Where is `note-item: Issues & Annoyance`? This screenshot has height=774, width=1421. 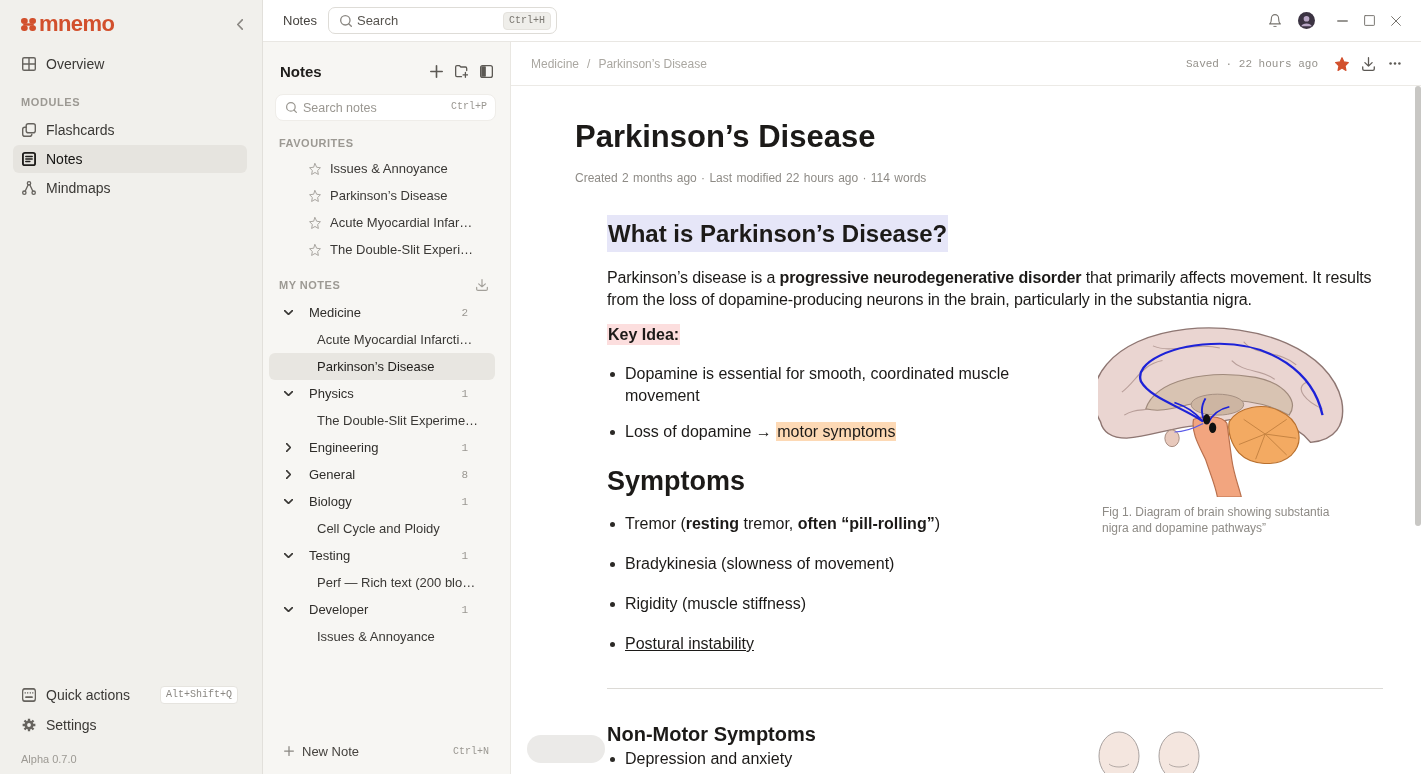 note-item: Issues & Annoyance is located at coordinates (382, 636).